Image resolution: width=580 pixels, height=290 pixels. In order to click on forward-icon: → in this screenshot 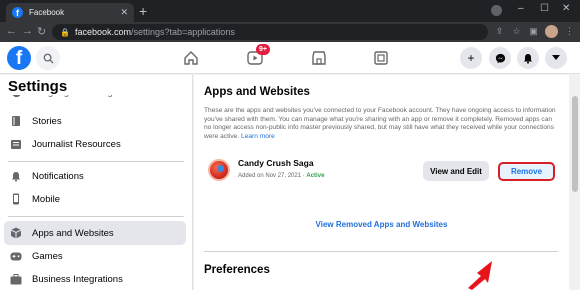, I will do `click(27, 31)`.